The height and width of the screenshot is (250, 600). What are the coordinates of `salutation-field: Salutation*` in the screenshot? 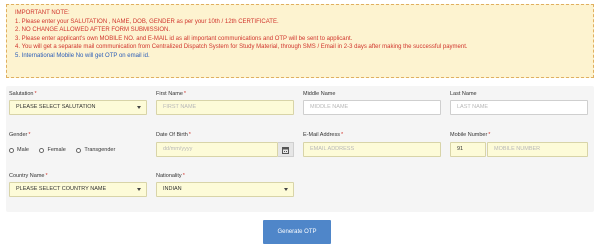 It's located at (23, 94).